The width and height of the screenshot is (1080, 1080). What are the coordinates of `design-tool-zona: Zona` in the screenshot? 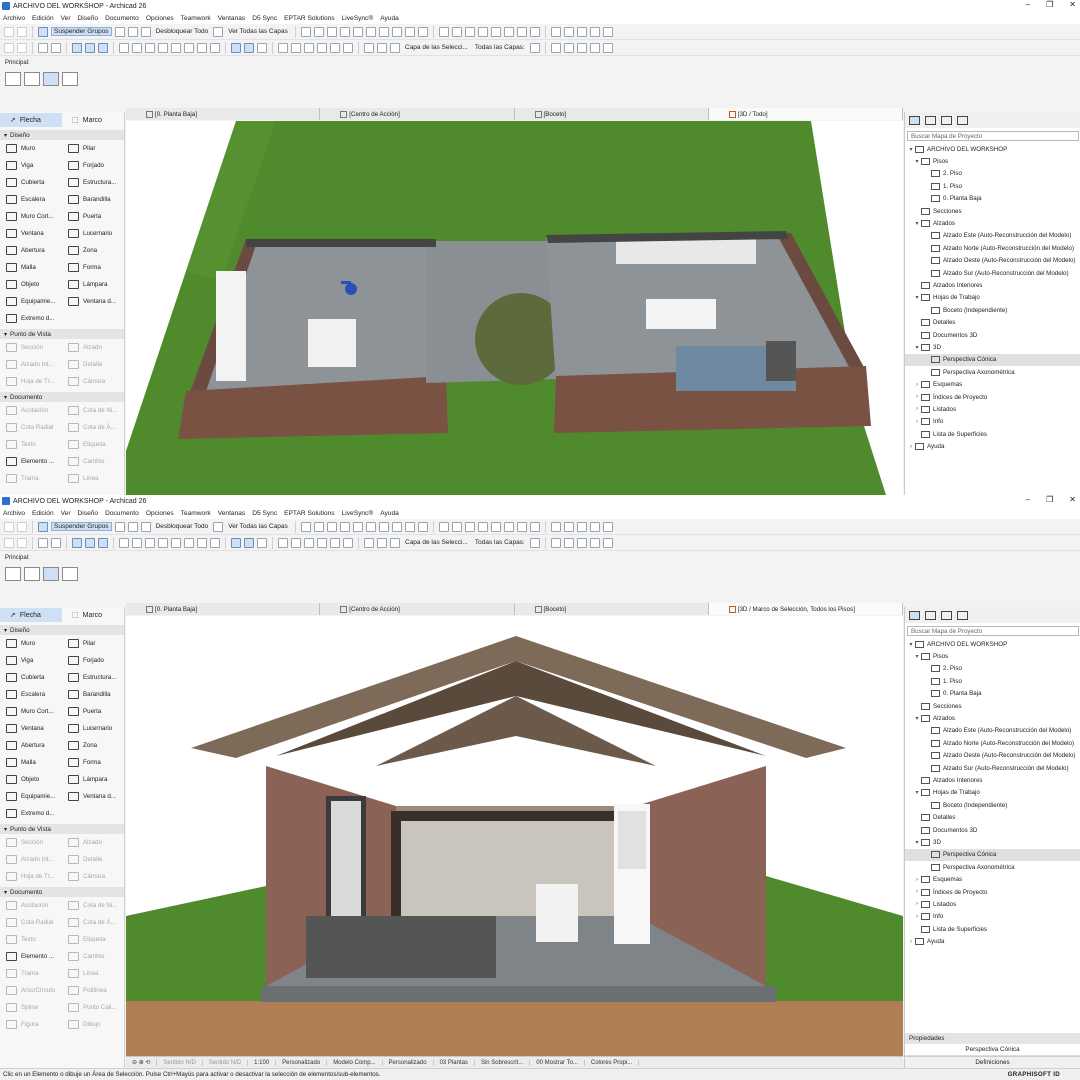 It's located at (93, 745).